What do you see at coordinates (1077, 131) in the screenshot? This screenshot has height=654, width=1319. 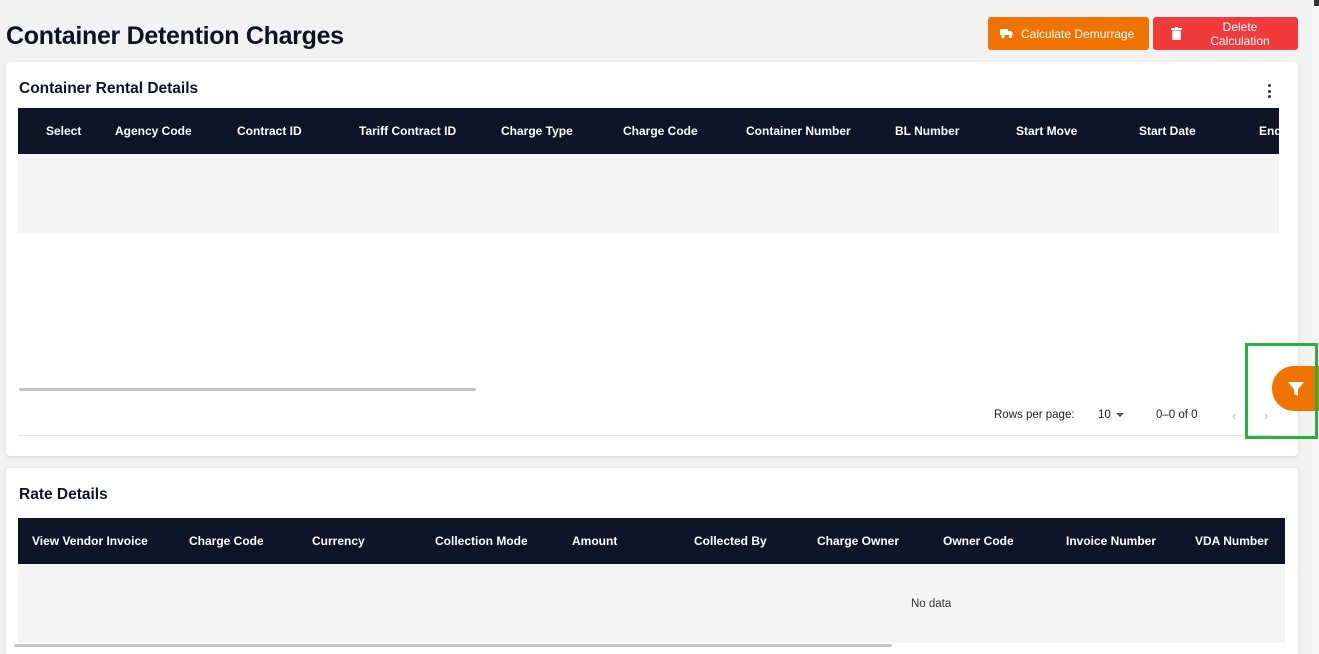 I see `col-start-move: Start Move` at bounding box center [1077, 131].